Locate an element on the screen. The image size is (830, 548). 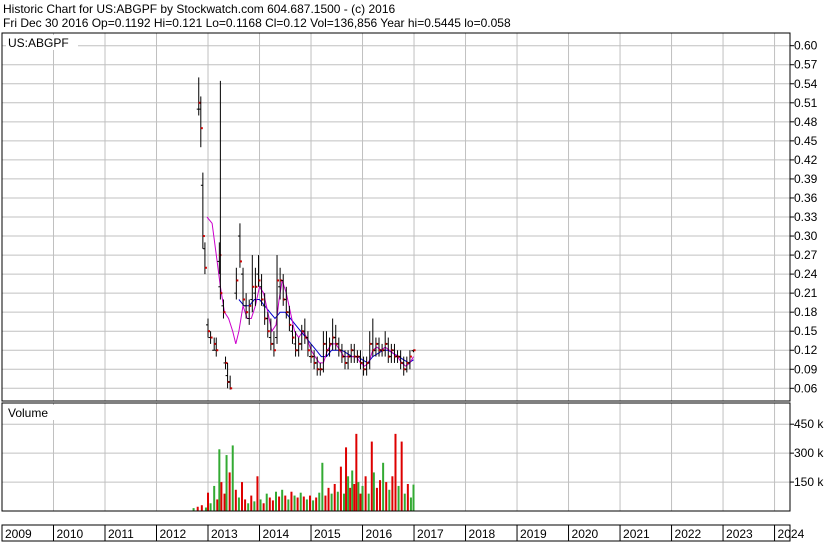
x-tick-label: 2014 is located at coordinates (276, 534).